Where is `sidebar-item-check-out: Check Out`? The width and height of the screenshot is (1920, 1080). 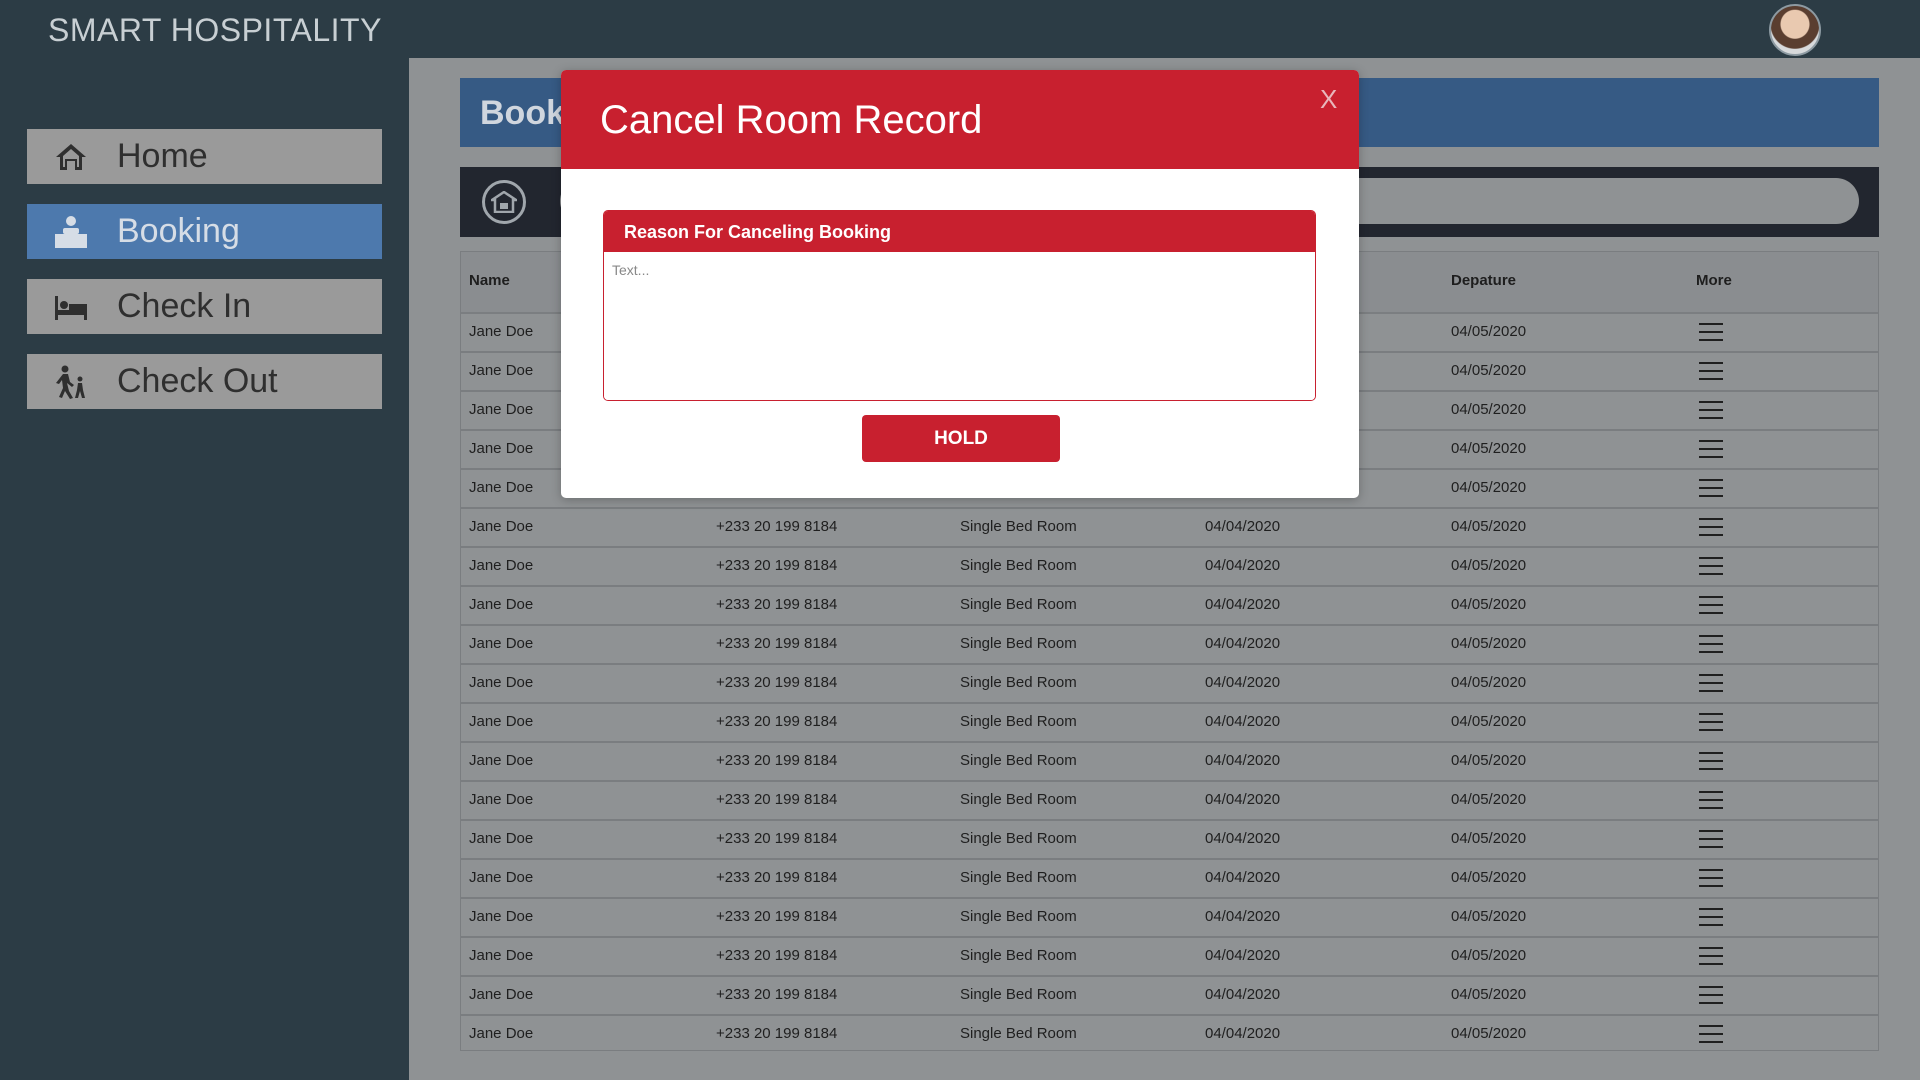 sidebar-item-check-out: Check Out is located at coordinates (204, 381).